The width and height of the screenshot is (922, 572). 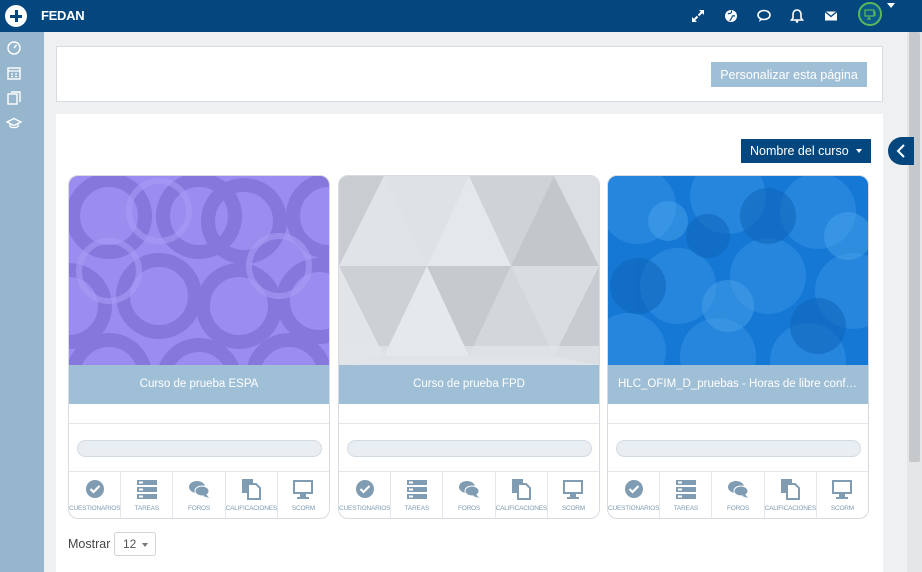 What do you see at coordinates (14, 98) in the screenshot?
I see `courses-icon` at bounding box center [14, 98].